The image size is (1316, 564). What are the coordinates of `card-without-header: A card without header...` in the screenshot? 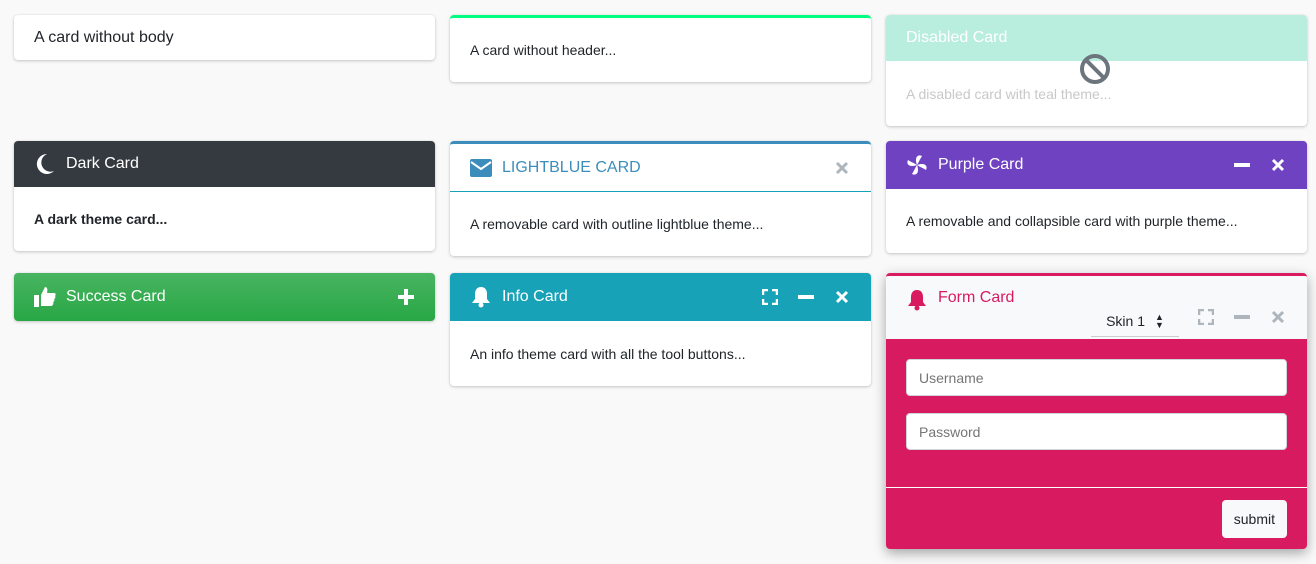 It's located at (660, 48).